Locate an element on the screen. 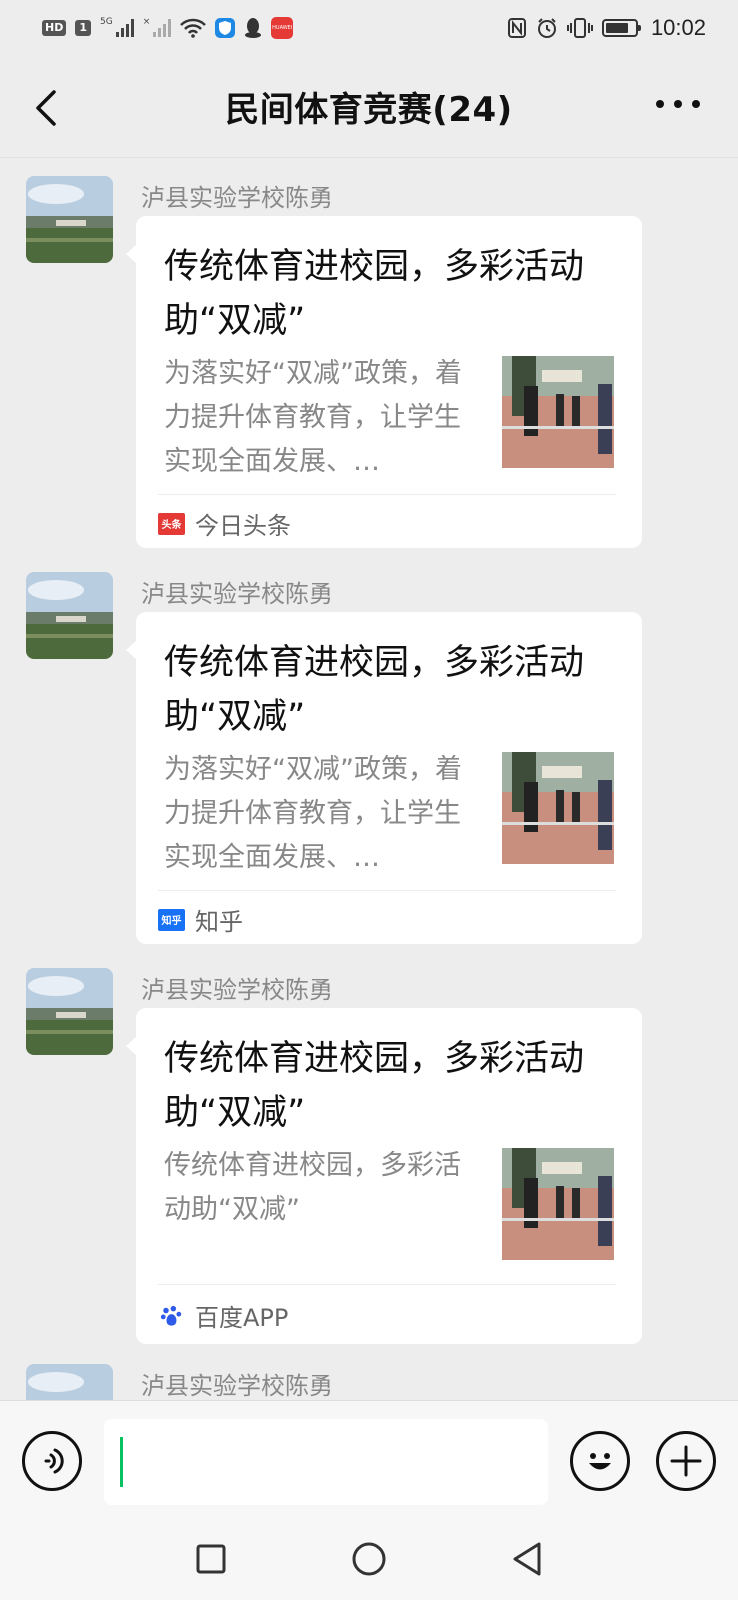 This screenshot has width=738, height=1600. back-button is located at coordinates (527, 1559).